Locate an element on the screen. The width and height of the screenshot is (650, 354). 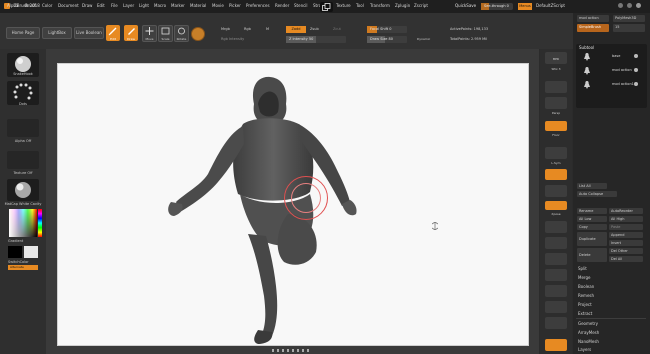
menu-marker: Marker is located at coordinates (178, 5).